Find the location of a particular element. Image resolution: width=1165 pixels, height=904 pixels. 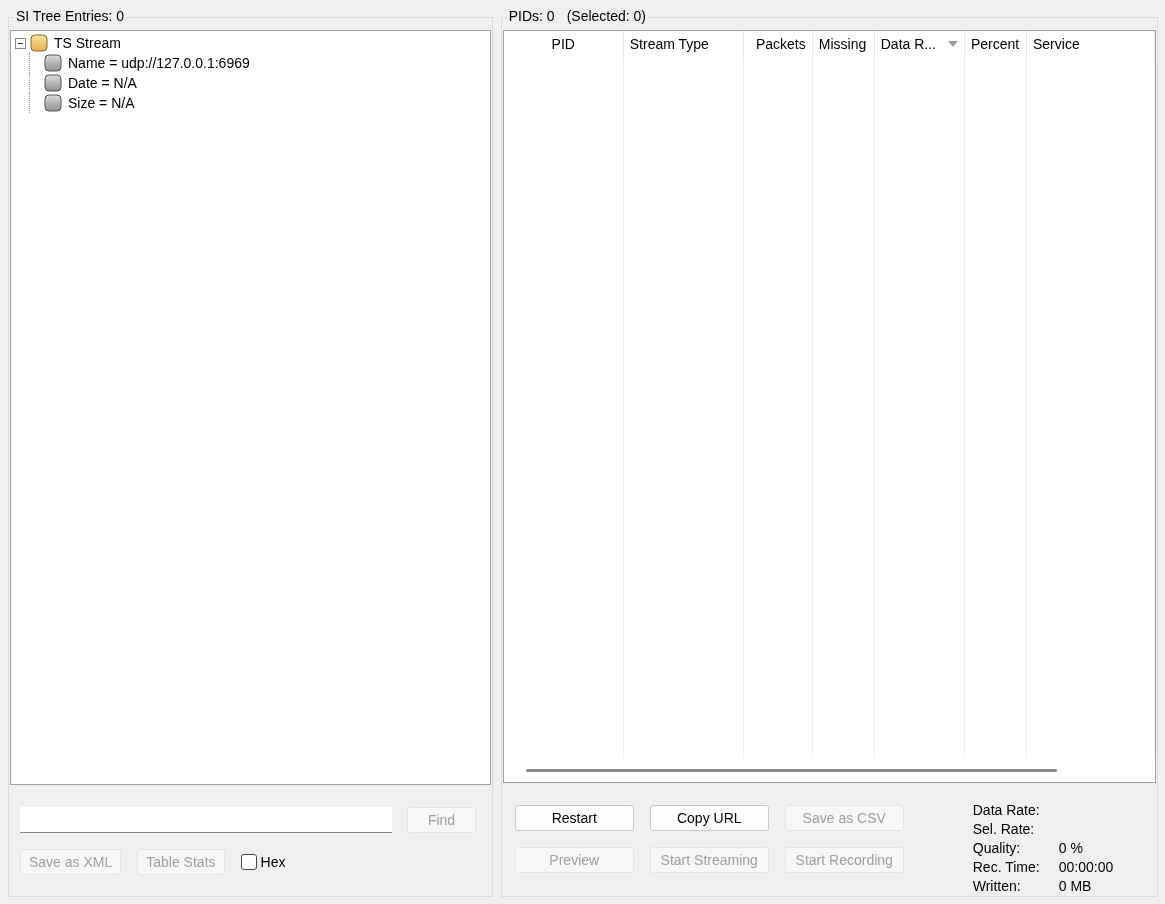

checkbox is located at coordinates (248, 862).